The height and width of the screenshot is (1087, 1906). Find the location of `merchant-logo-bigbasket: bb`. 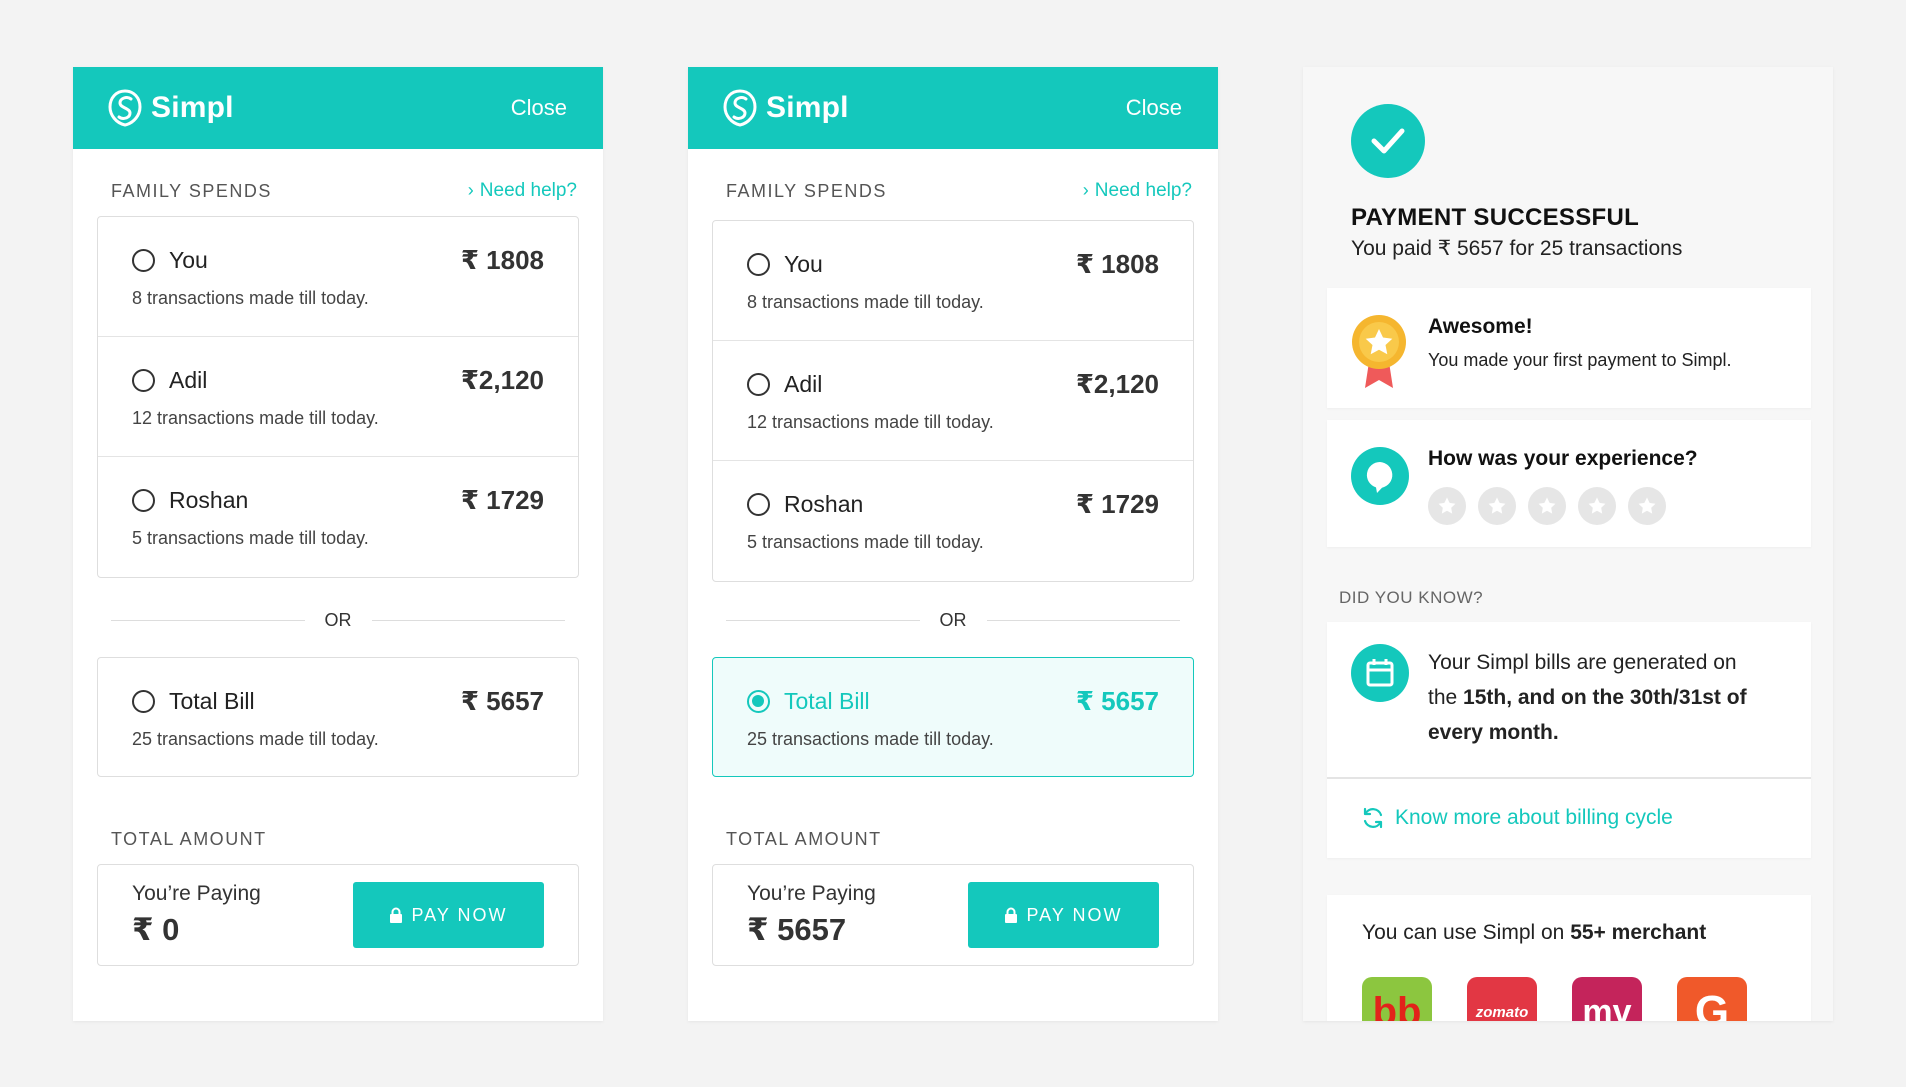

merchant-logo-bigbasket: bb is located at coordinates (1397, 999).